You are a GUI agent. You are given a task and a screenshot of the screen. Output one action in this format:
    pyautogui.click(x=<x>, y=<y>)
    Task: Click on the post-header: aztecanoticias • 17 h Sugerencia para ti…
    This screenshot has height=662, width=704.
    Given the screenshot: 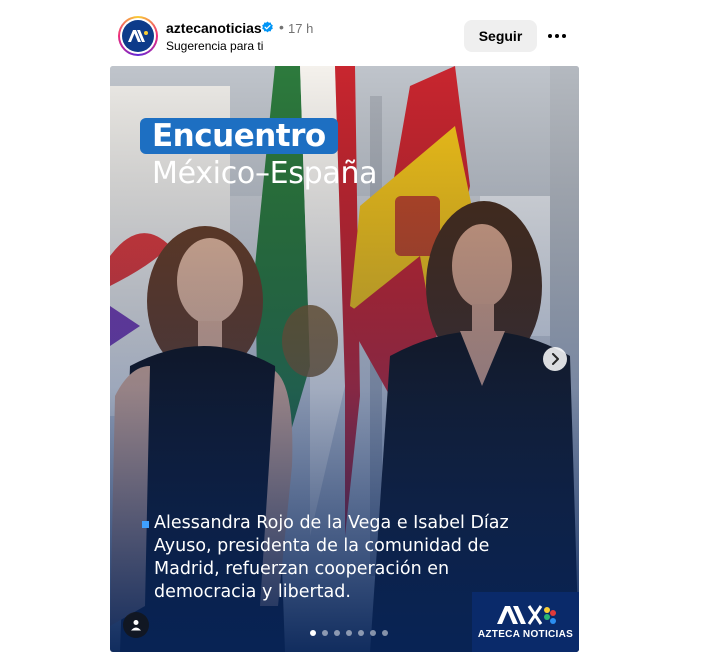 What is the action you would take?
    pyautogui.click(x=348, y=36)
    